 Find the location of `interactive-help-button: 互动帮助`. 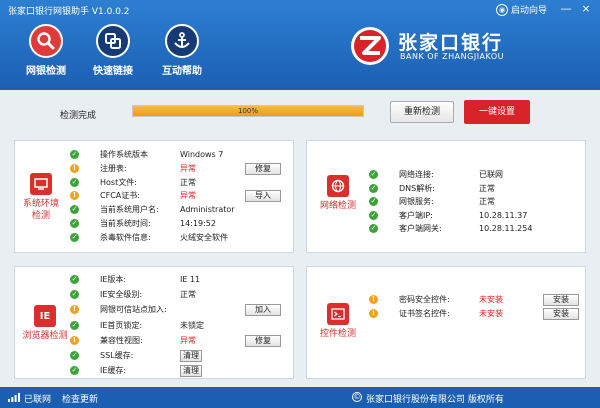

interactive-help-button: 互动帮助 is located at coordinates (182, 50).